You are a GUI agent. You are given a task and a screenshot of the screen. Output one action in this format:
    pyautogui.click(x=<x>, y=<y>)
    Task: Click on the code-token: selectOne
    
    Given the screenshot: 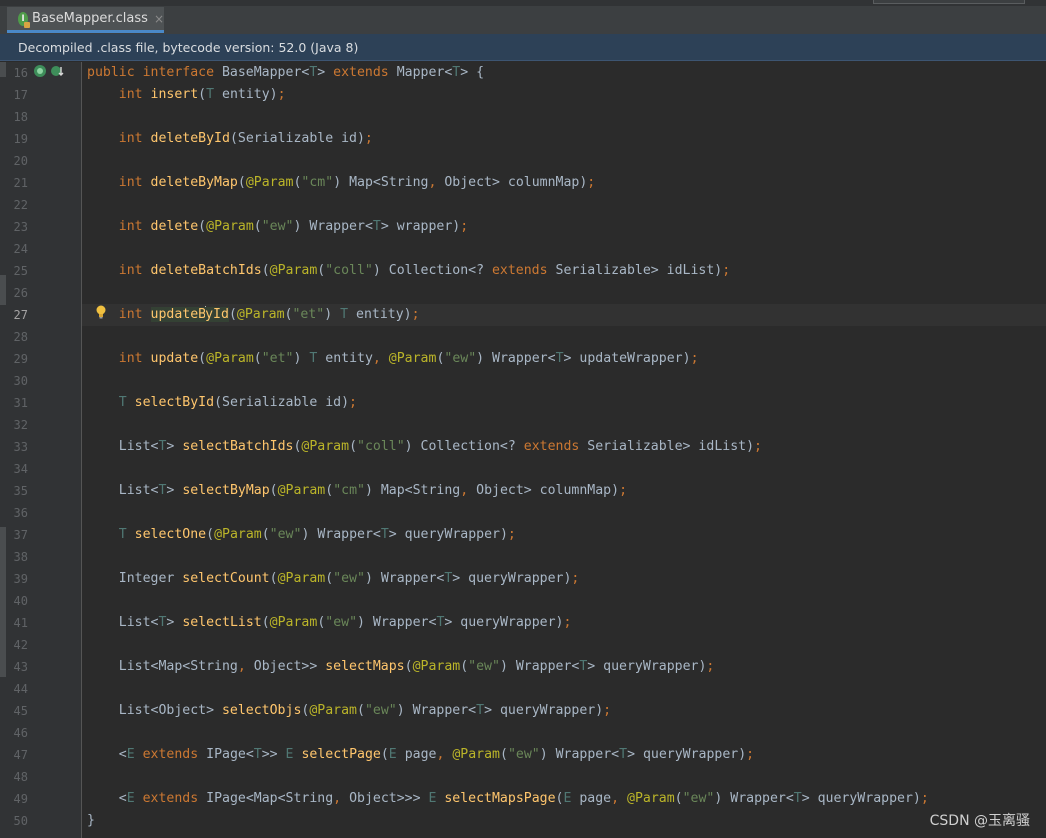 What is the action you would take?
    pyautogui.click(x=170, y=534)
    